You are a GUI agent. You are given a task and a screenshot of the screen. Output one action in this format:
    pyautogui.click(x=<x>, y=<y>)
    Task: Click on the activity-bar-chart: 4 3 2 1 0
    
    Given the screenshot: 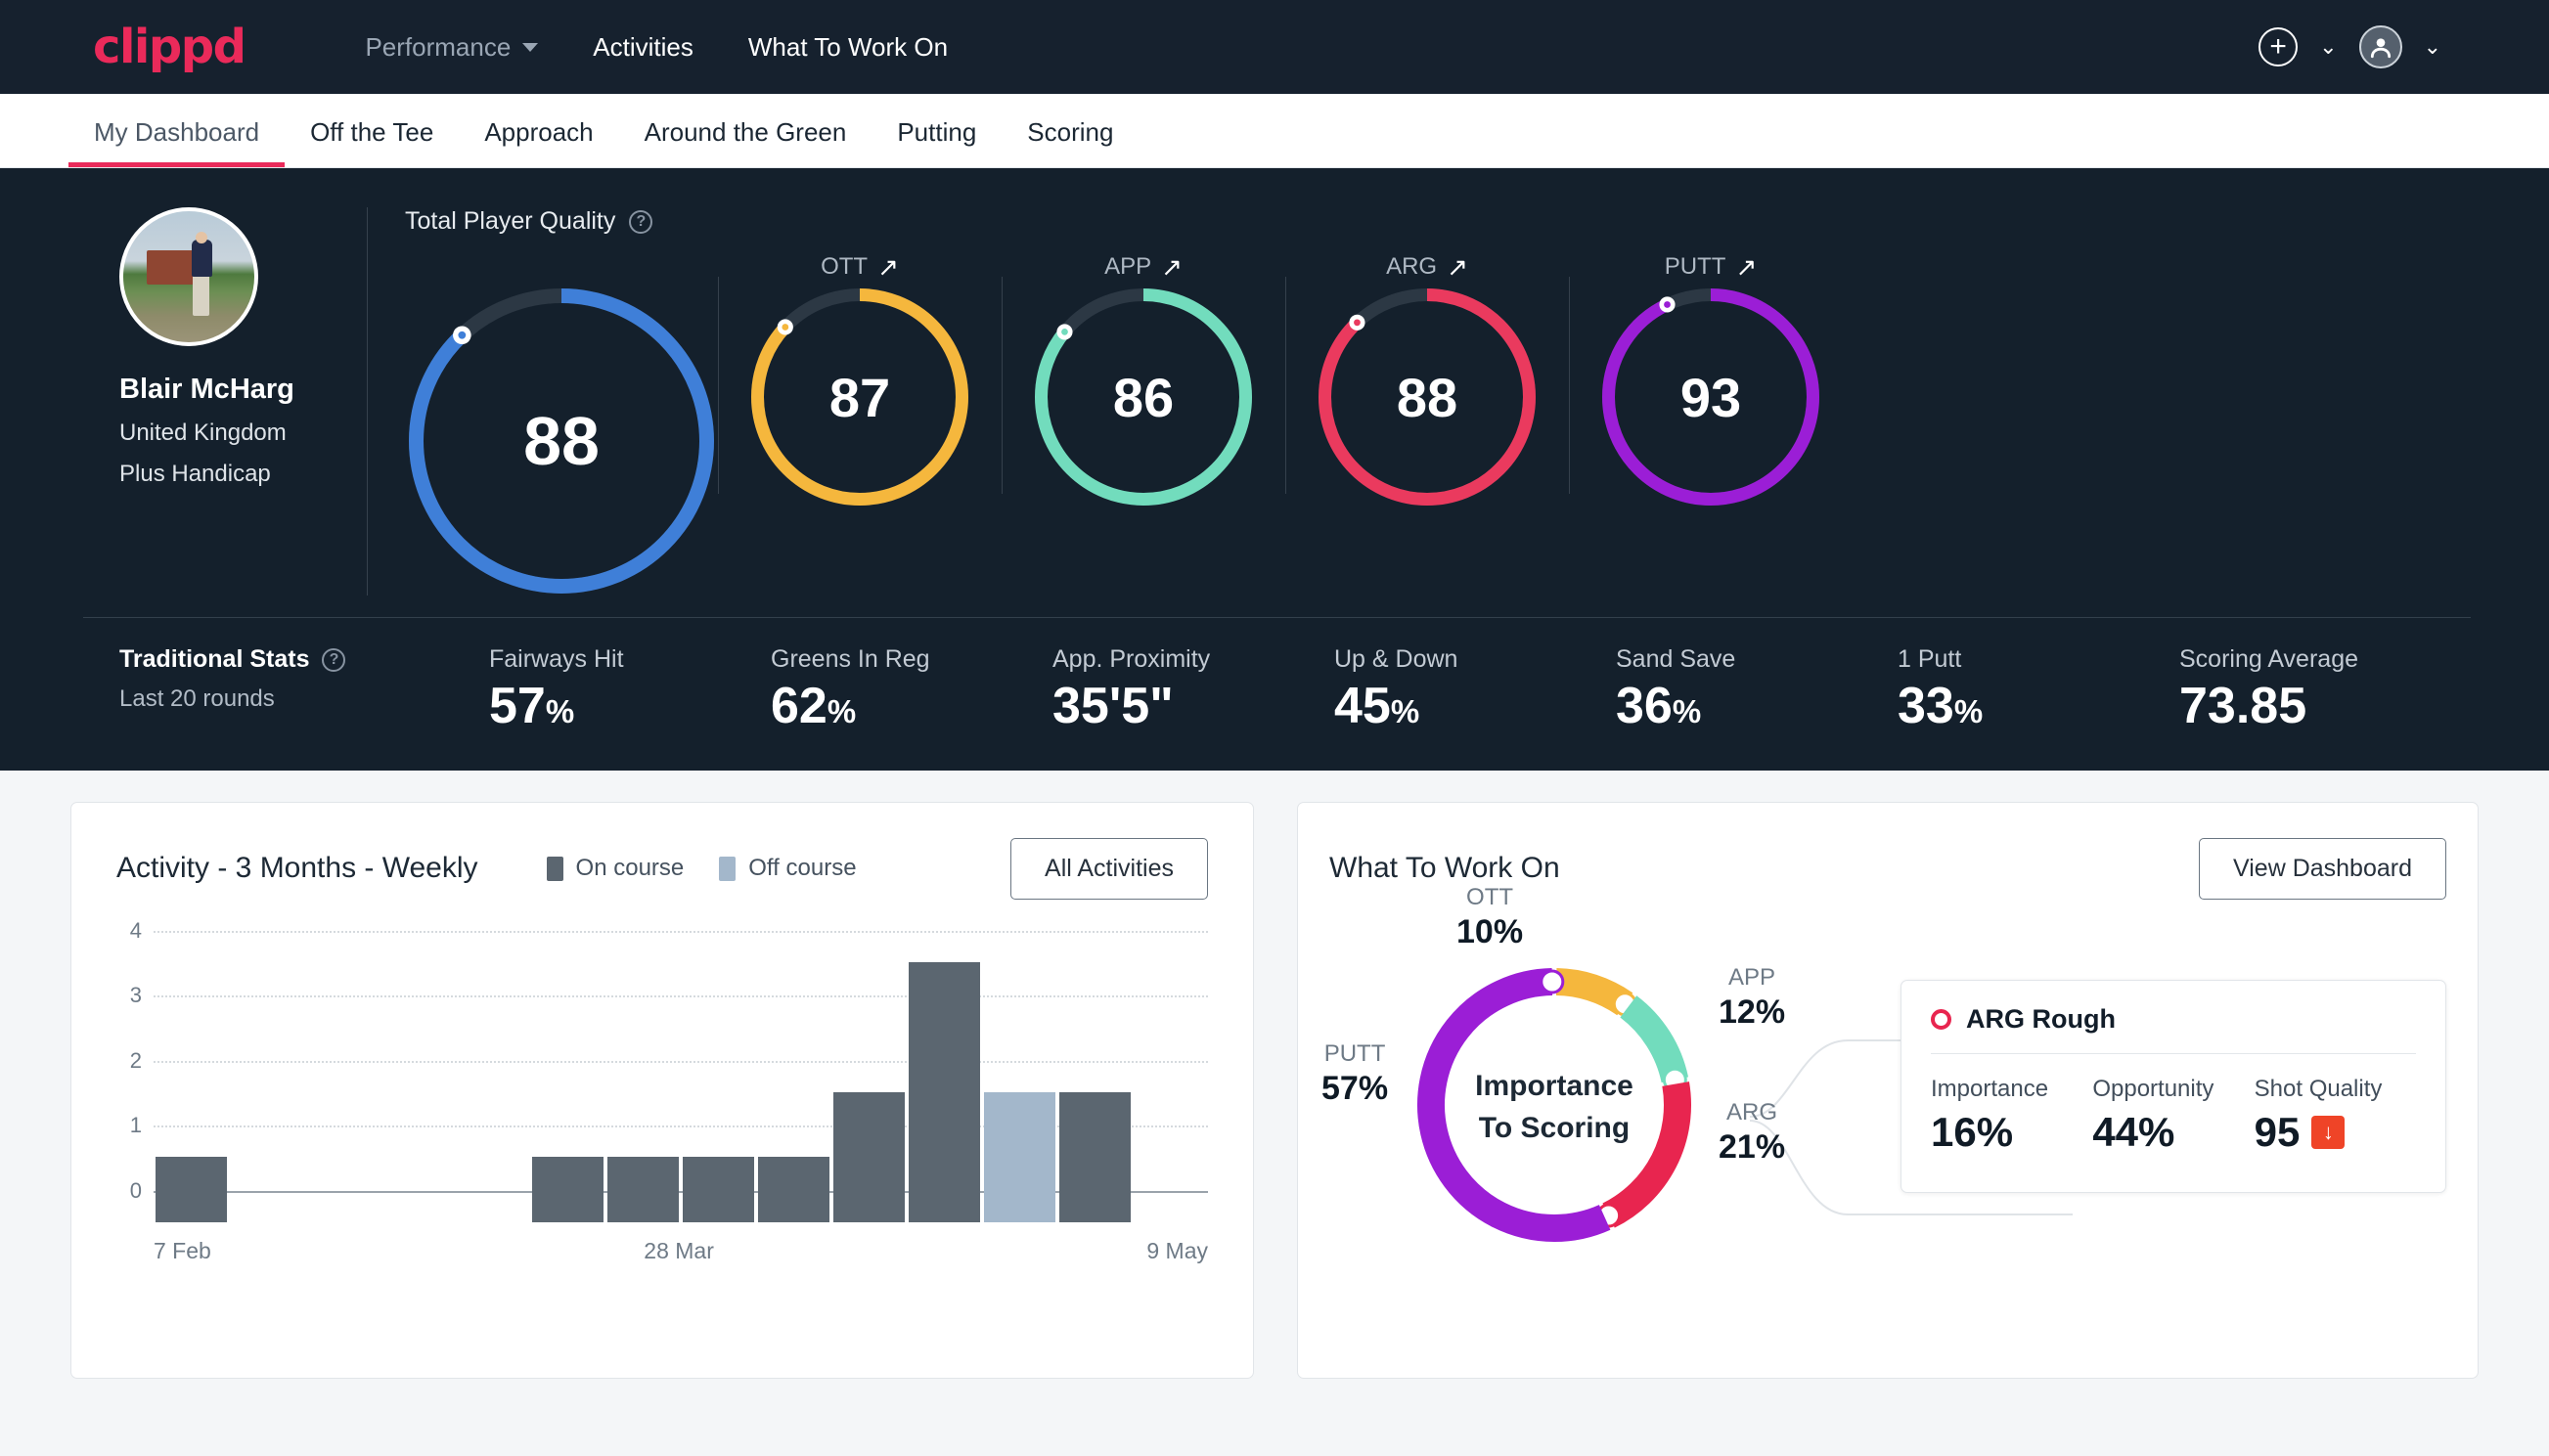 What is the action you would take?
    pyautogui.click(x=662, y=1071)
    